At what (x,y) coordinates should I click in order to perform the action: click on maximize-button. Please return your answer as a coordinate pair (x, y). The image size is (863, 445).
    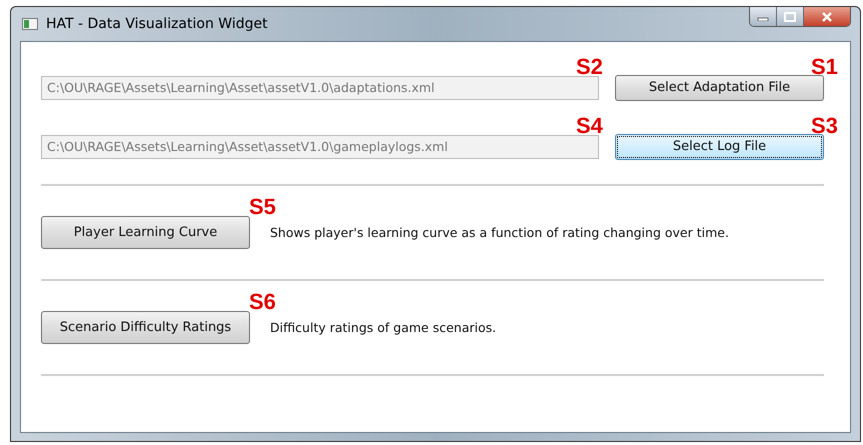
    Looking at the image, I should click on (790, 16).